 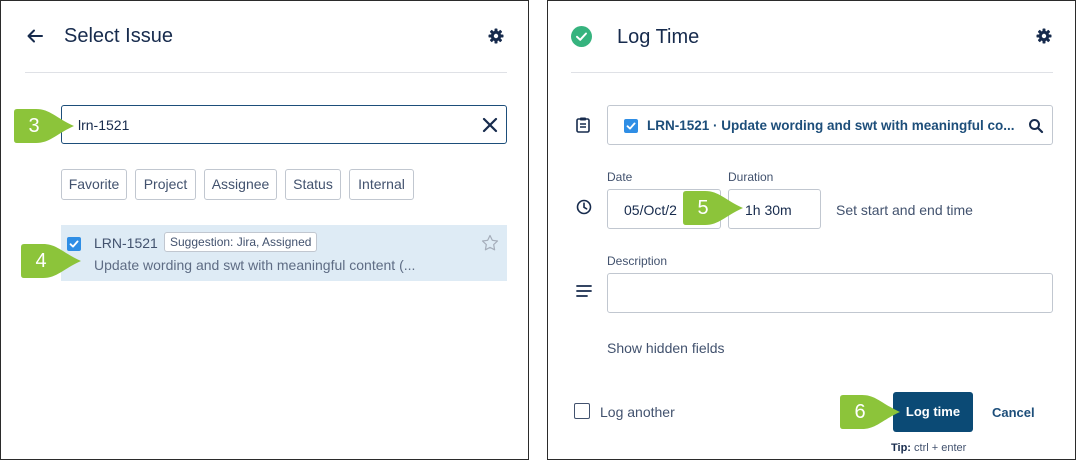 I want to click on step-marker-5: 5, so click(x=723, y=209).